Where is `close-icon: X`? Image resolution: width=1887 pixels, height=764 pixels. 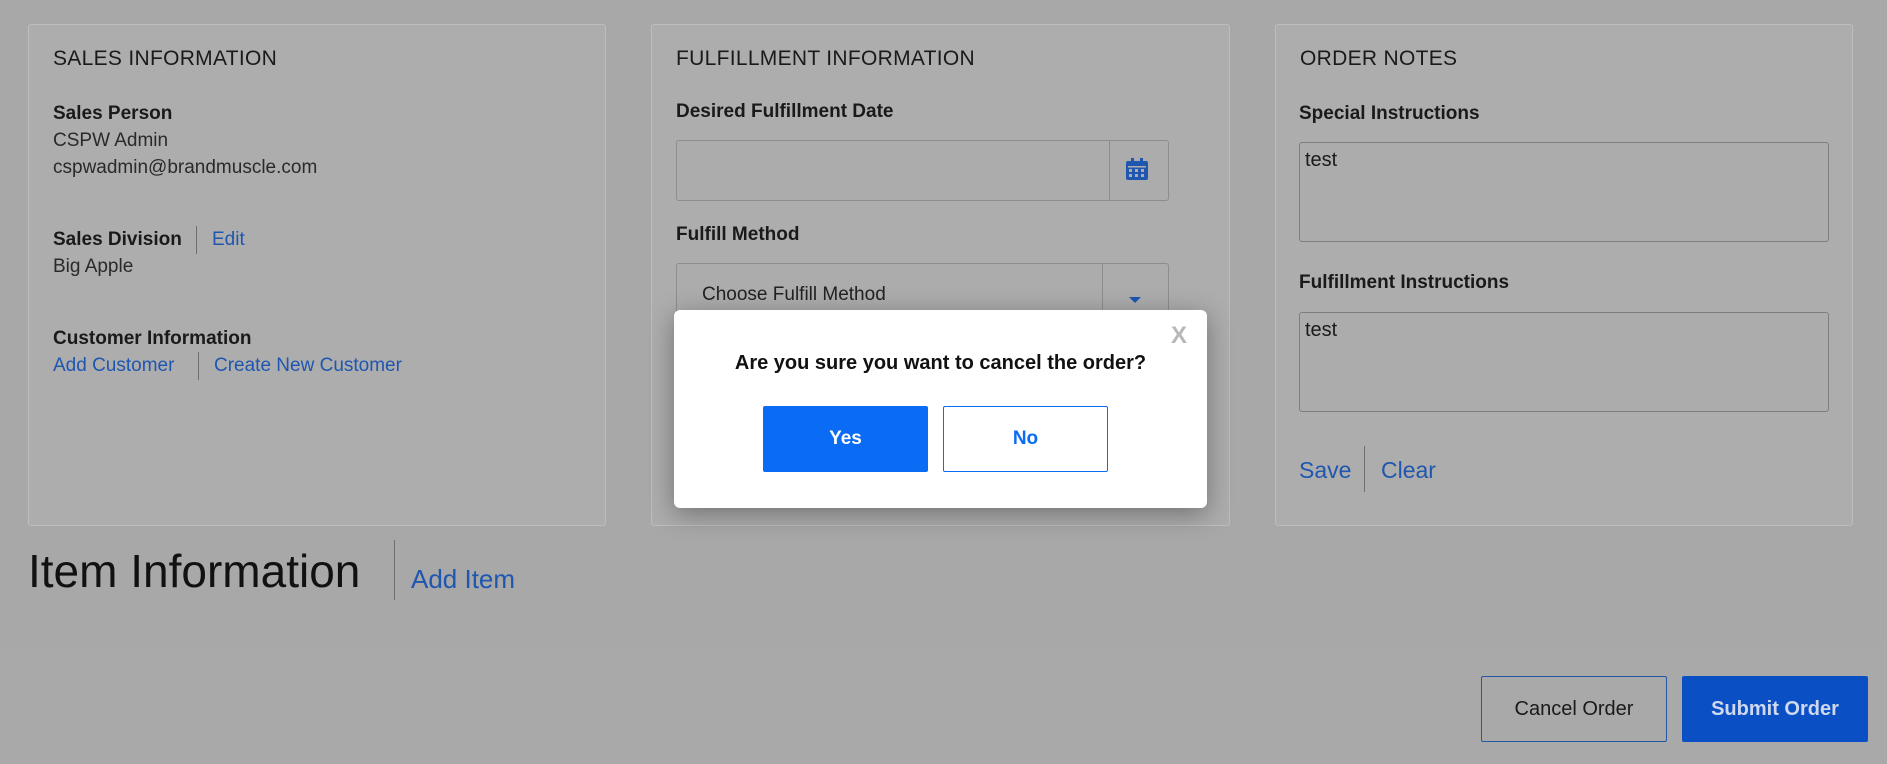 close-icon: X is located at coordinates (1179, 336).